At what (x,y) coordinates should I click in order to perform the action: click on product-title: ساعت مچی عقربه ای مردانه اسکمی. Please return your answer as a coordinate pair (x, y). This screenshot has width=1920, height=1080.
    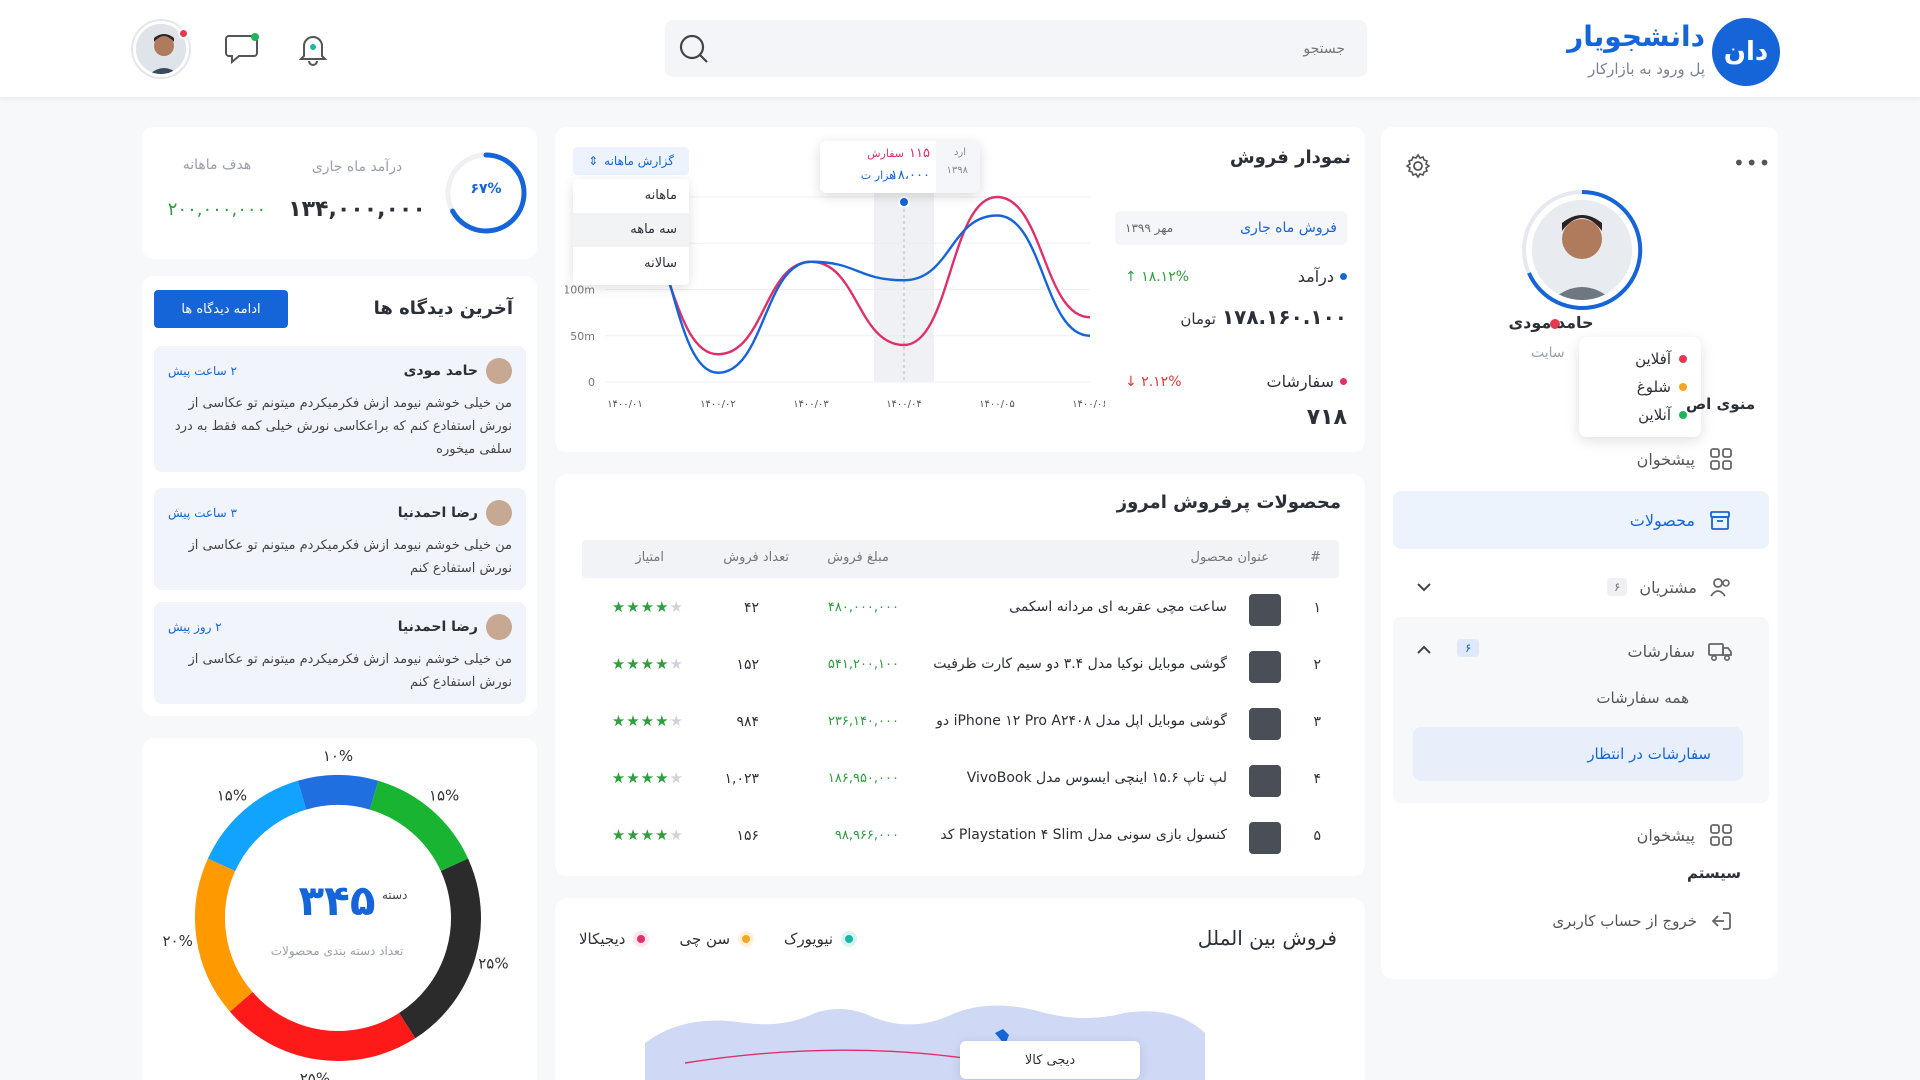
    Looking at the image, I should click on (1118, 607).